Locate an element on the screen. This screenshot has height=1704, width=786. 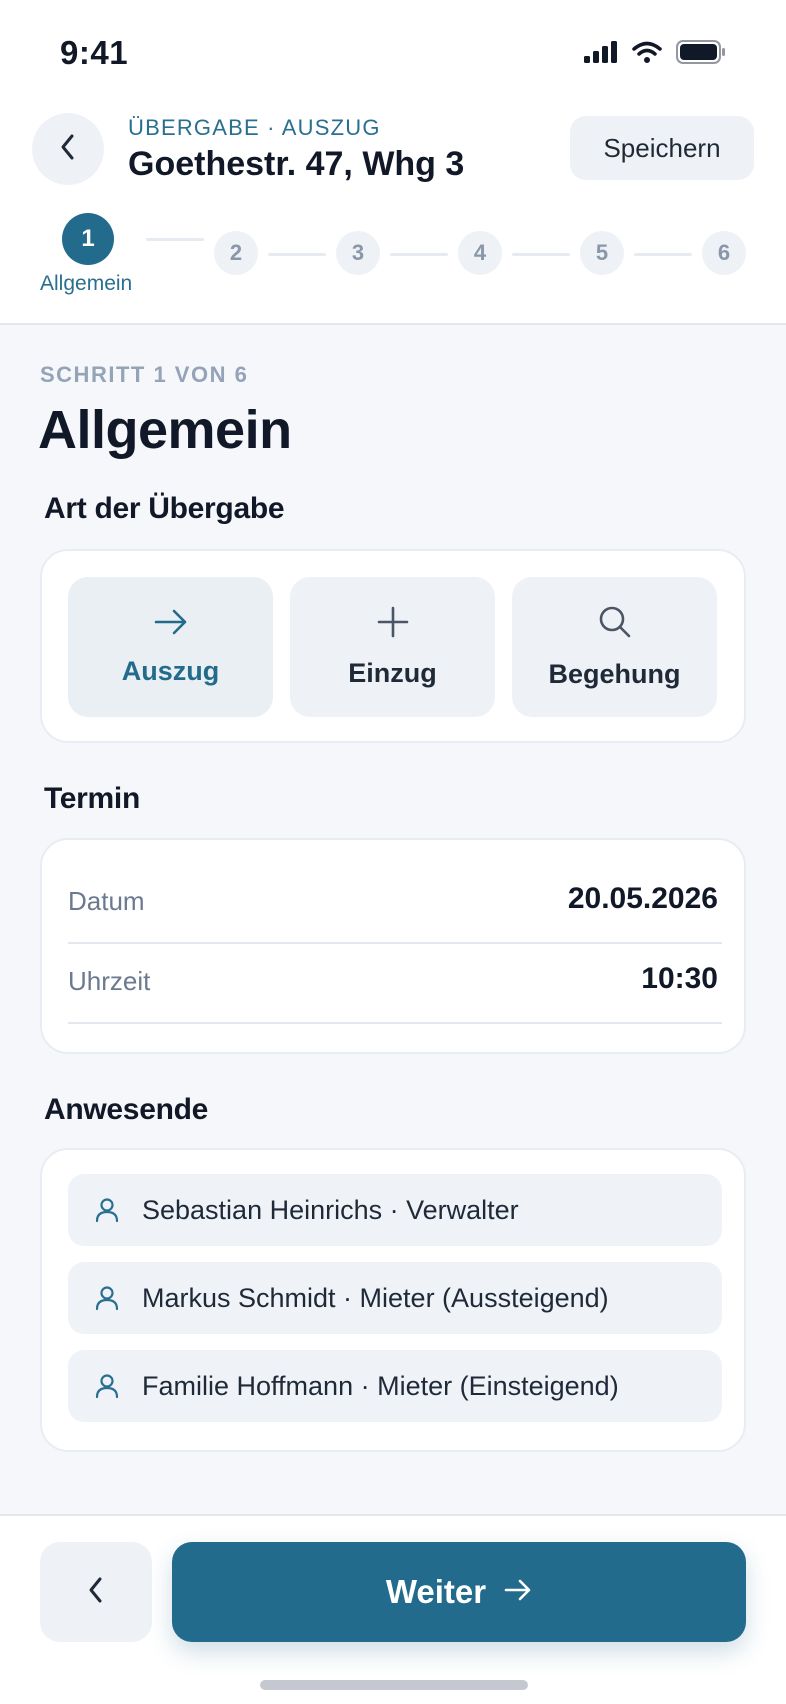
status-time: 9:41 is located at coordinates (94, 52).